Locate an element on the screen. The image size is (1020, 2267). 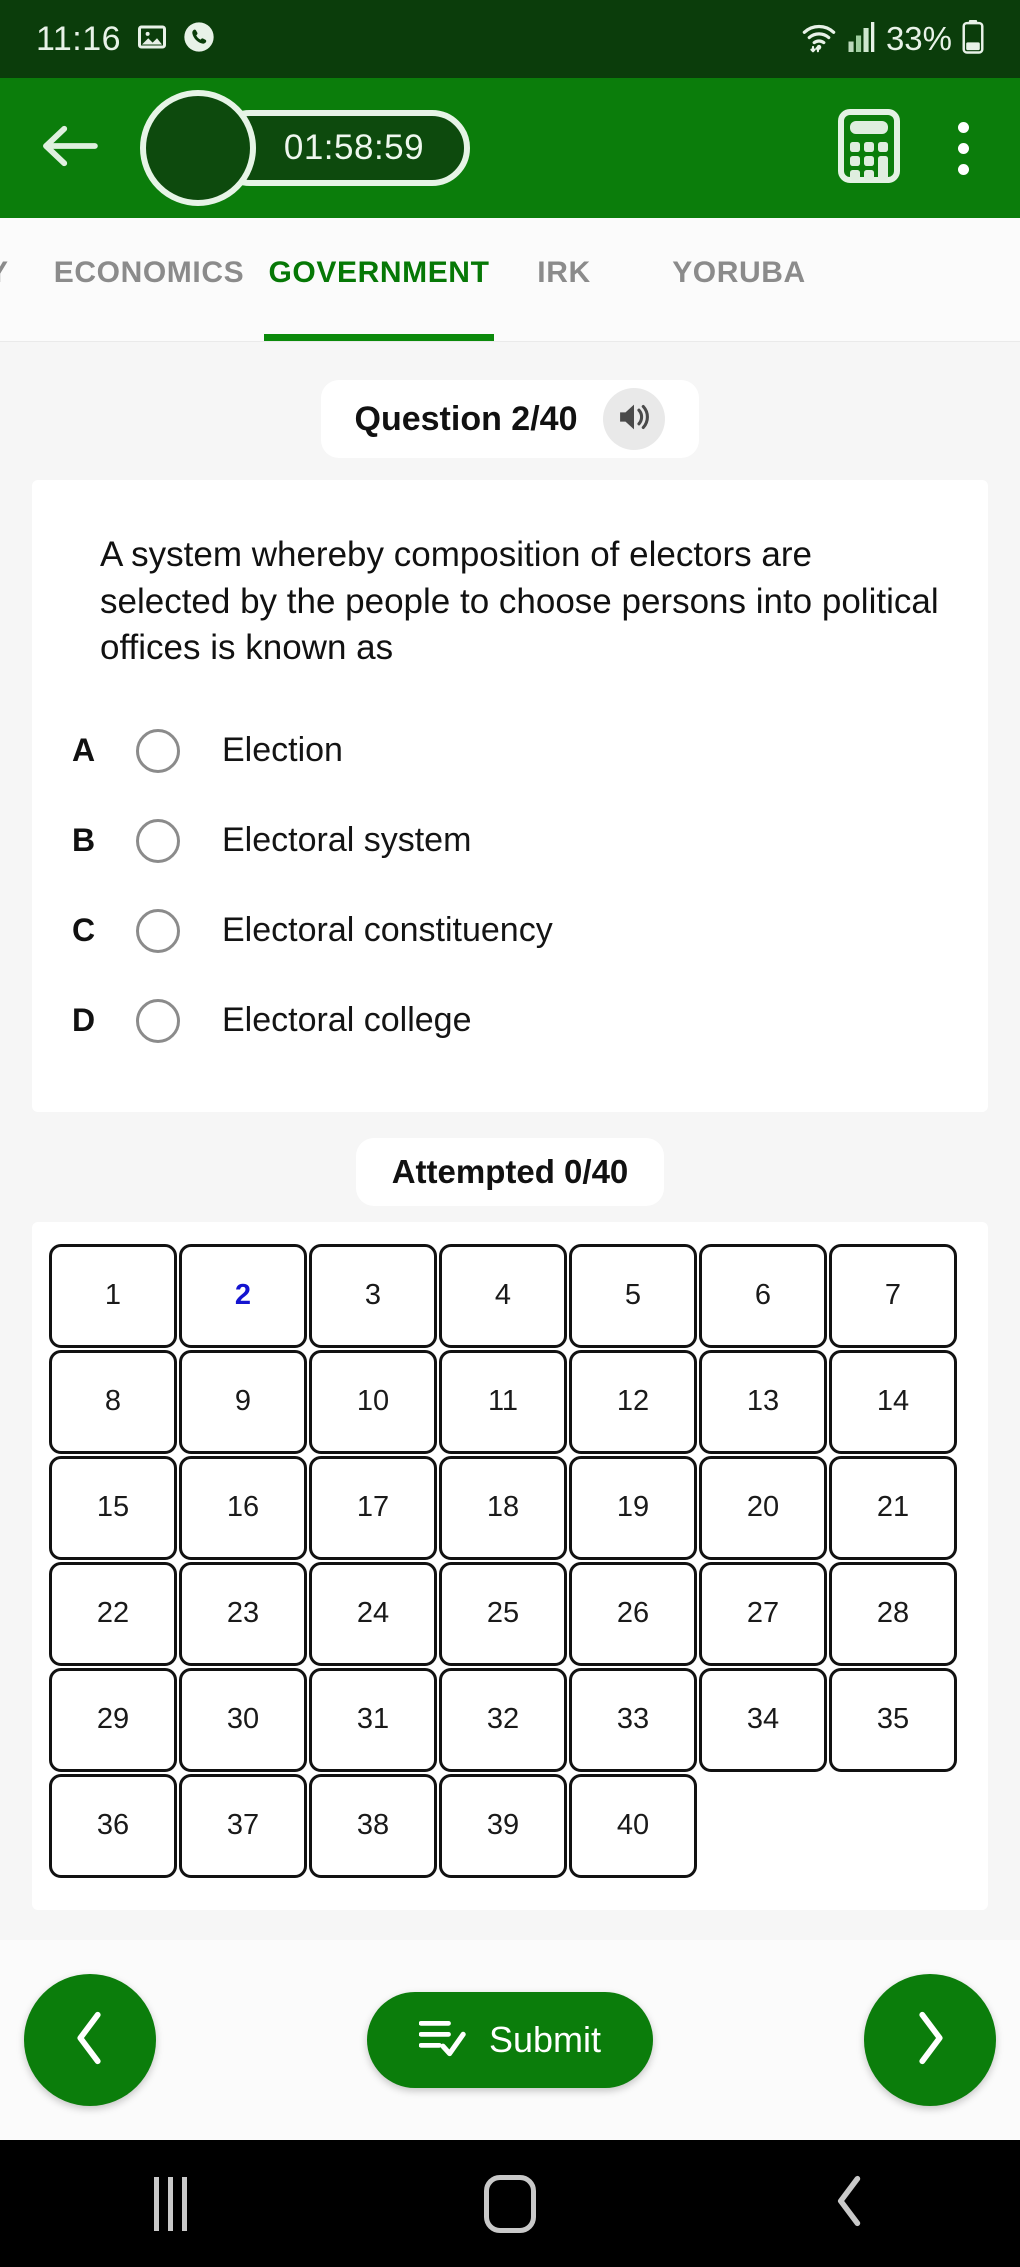
chevron-right-icon is located at coordinates (930, 2040).